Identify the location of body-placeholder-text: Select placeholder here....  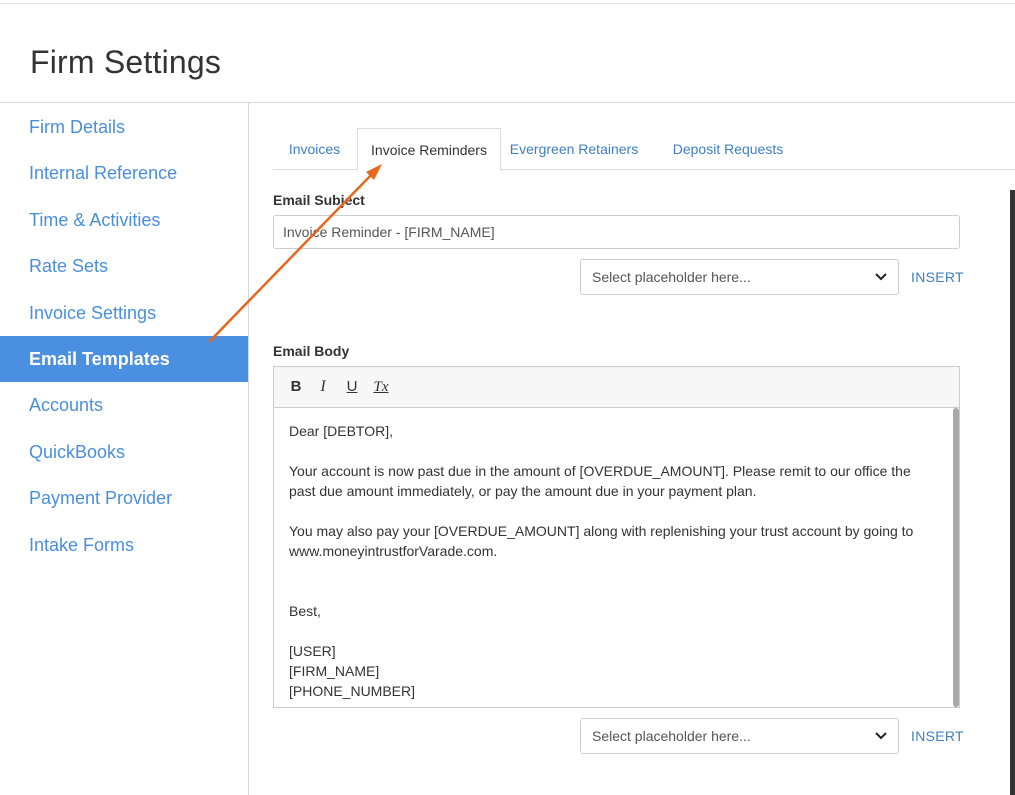
(671, 736).